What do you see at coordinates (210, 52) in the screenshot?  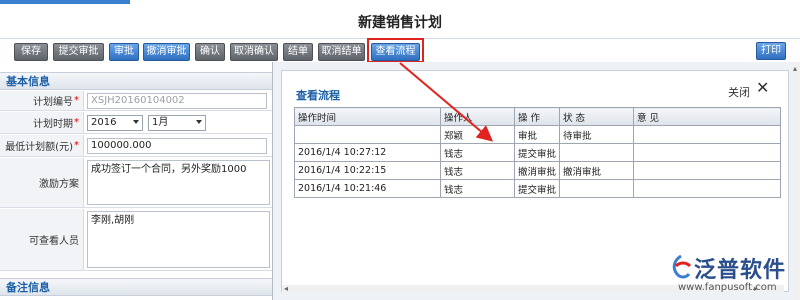 I see `confirm-button: 确认` at bounding box center [210, 52].